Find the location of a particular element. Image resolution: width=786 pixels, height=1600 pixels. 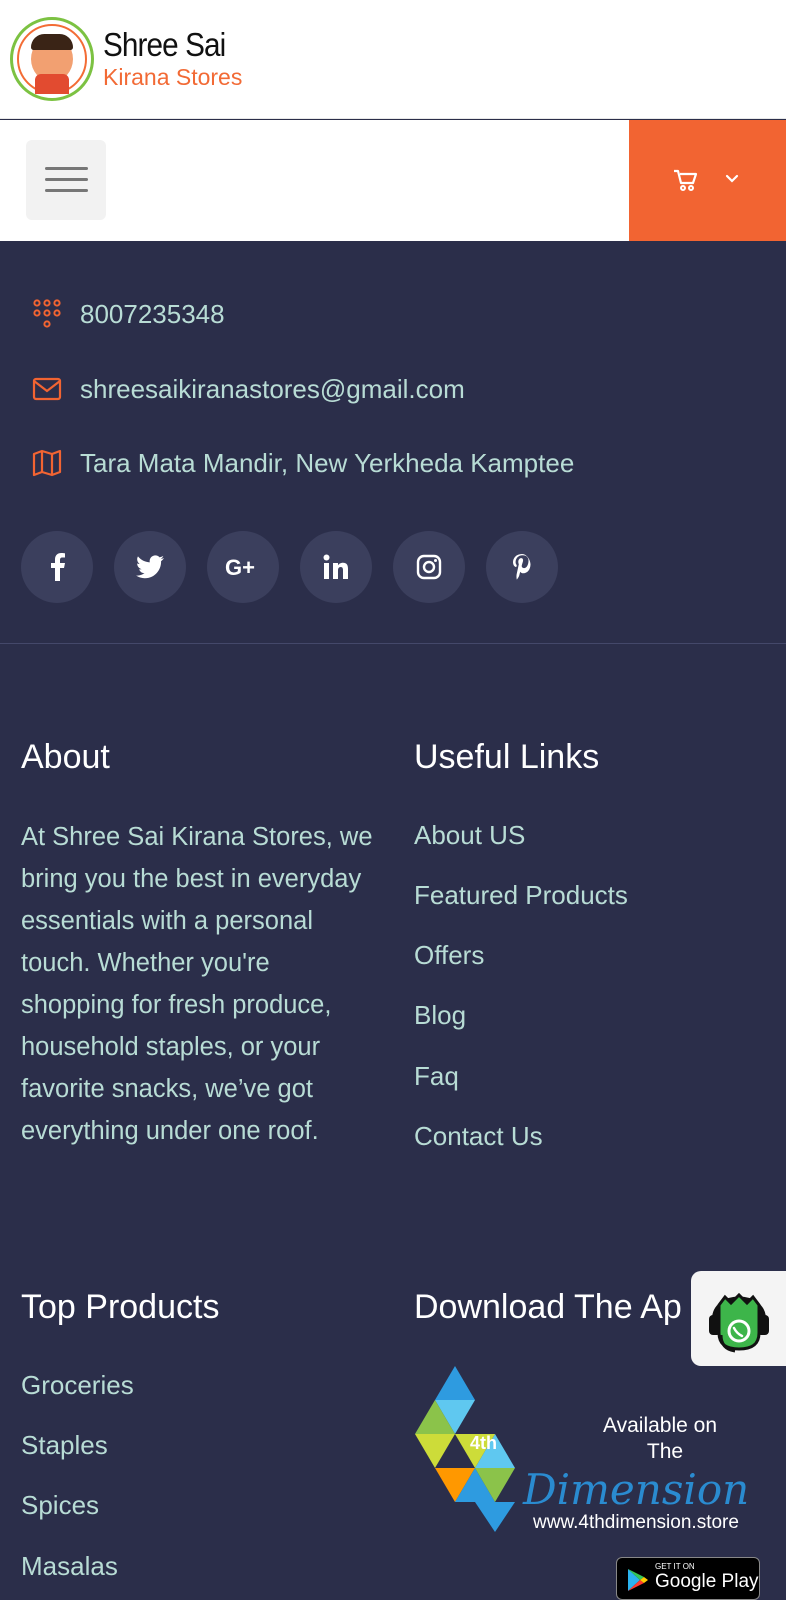

google-plus-icon: G+ is located at coordinates (240, 567).